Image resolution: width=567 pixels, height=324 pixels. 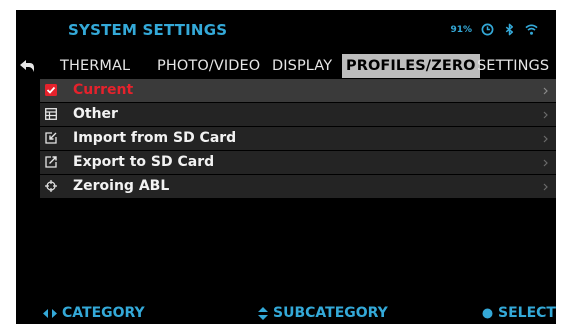 I want to click on up-down-arrows-icon, so click(x=263, y=313).